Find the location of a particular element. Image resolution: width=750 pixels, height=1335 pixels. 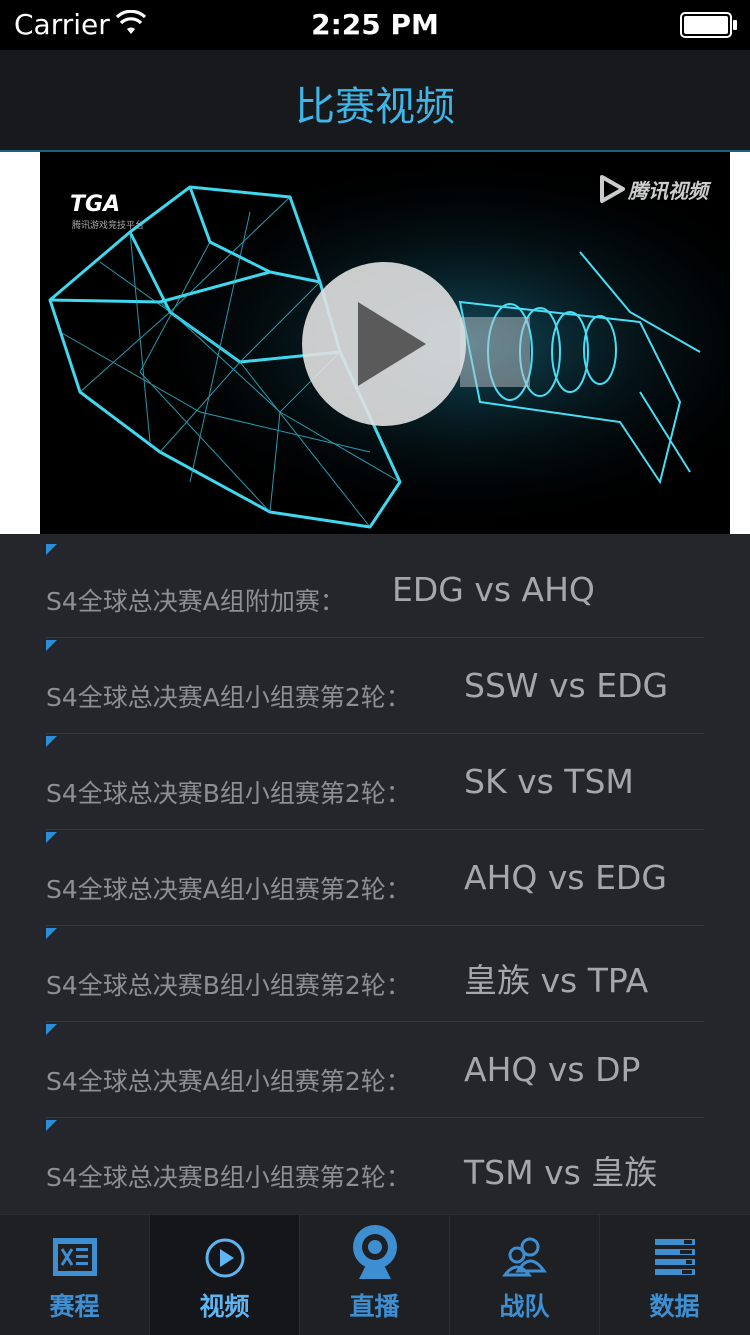

video-list-item: S4全球总决赛A组小组赛第2轮： AHQ vs DP is located at coordinates (375, 1070).